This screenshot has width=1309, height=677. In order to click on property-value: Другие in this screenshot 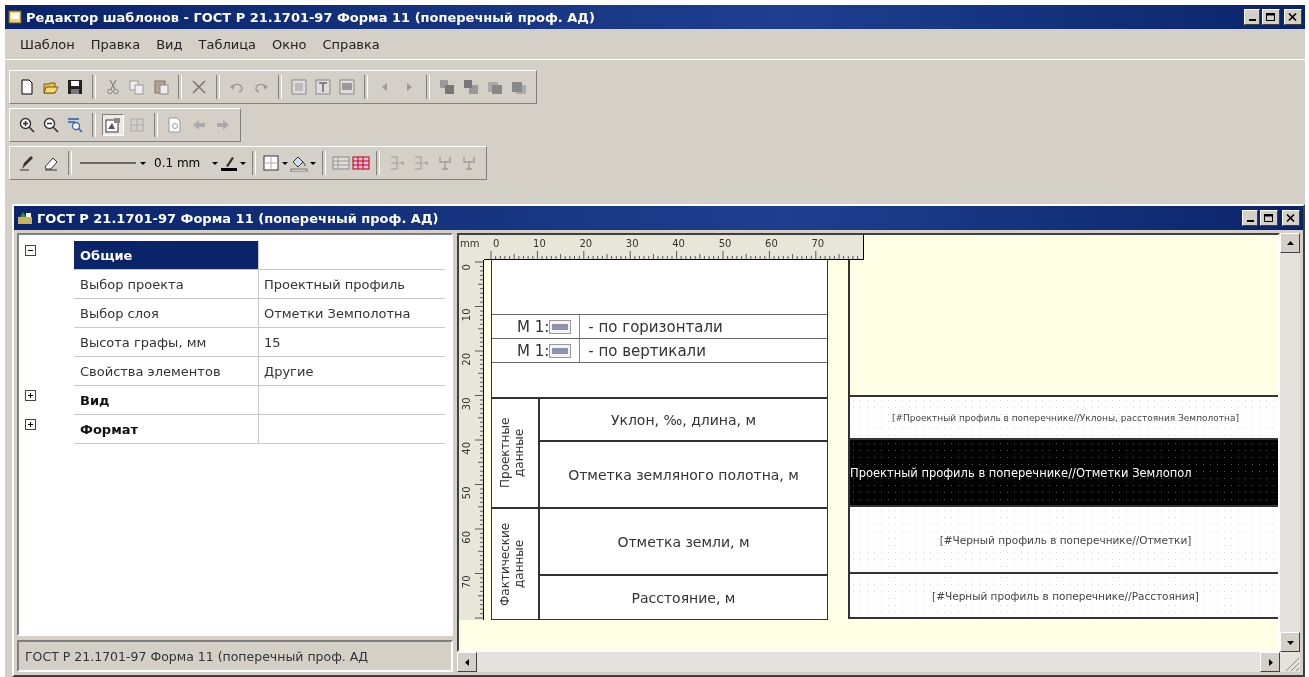, I will do `click(352, 371)`.